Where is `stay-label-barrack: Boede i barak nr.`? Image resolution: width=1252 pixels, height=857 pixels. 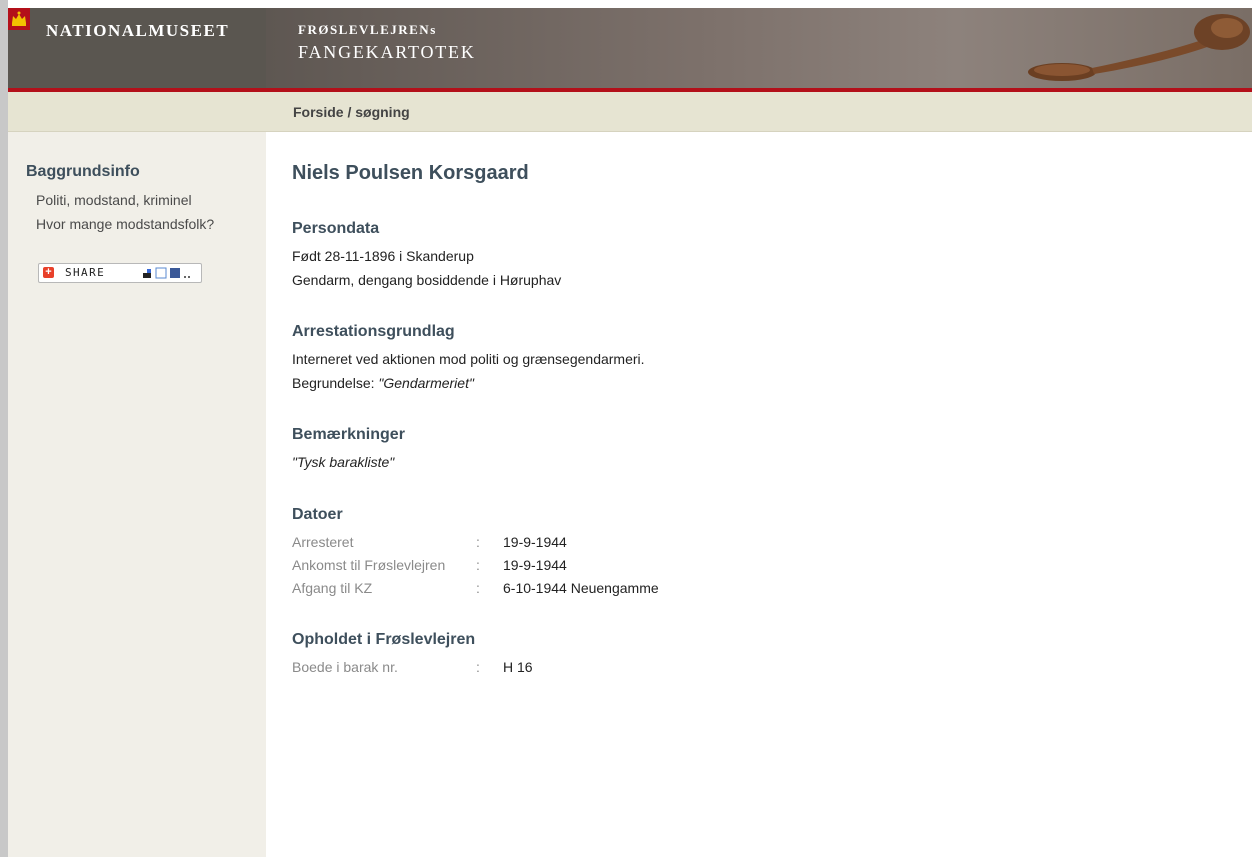
stay-label-barrack: Boede i barak nr. is located at coordinates (345, 667).